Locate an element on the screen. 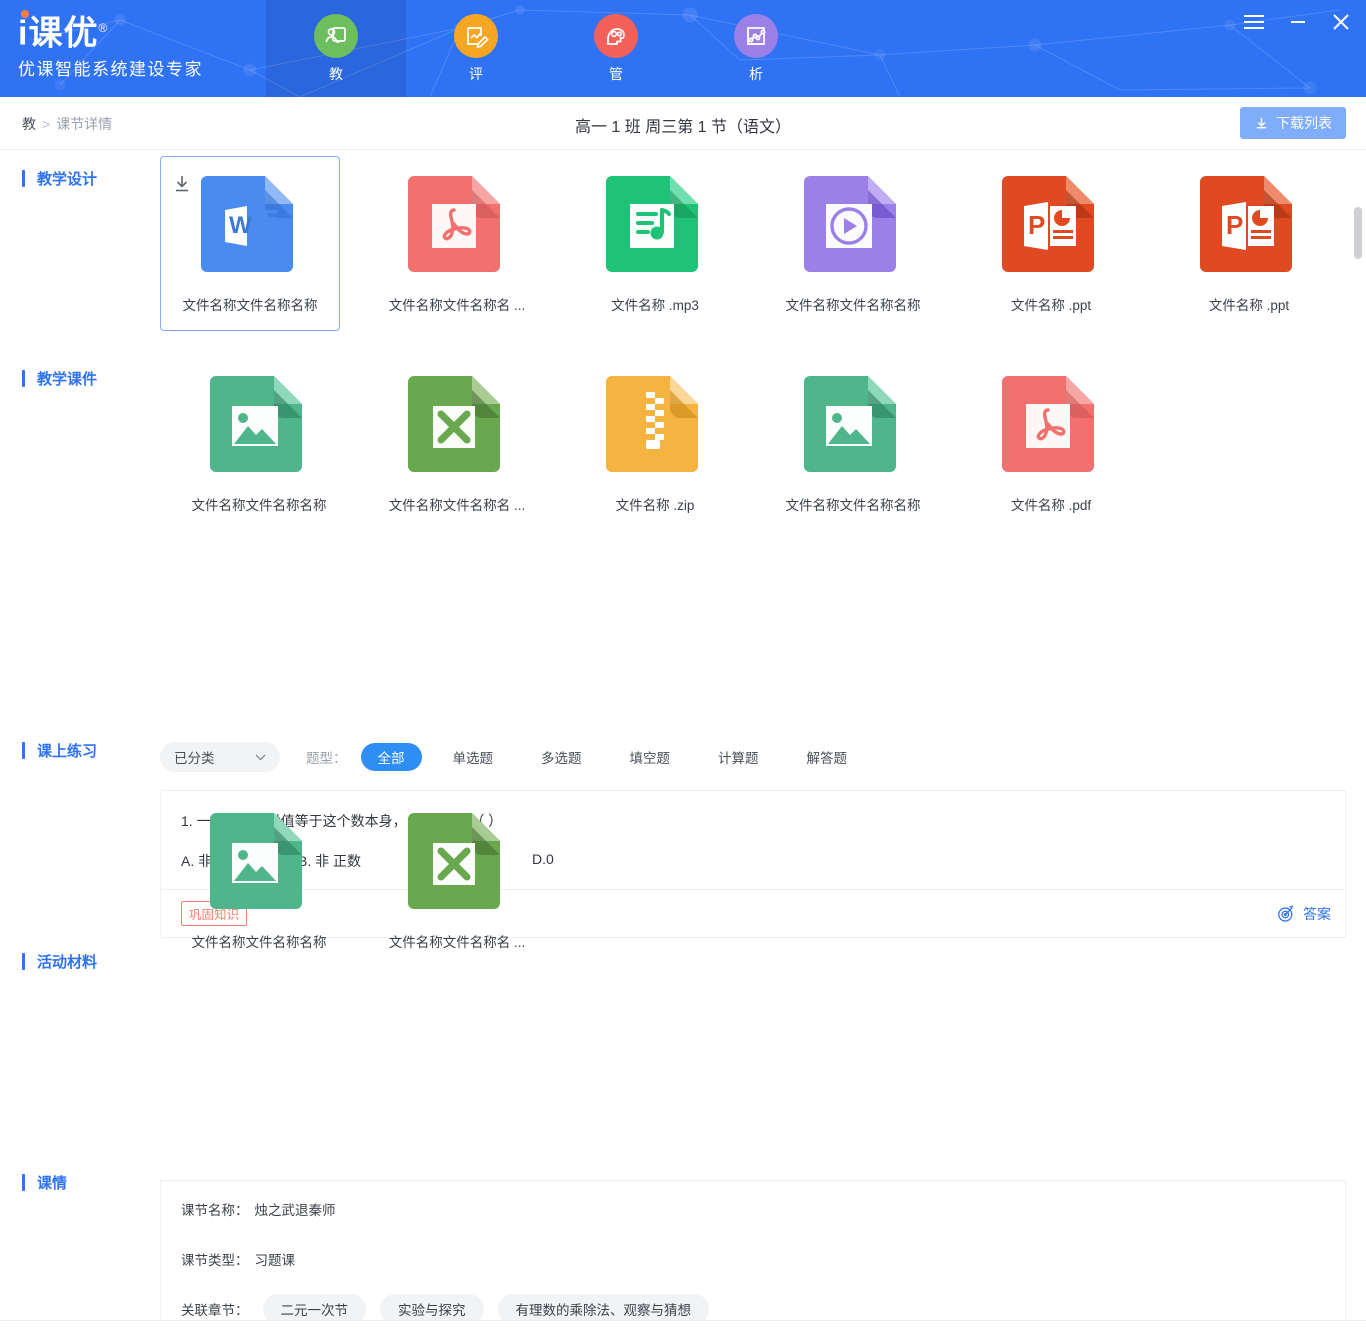 Image resolution: width=1366 pixels, height=1333 pixels. download-list-button: 下载列表 is located at coordinates (1293, 123).